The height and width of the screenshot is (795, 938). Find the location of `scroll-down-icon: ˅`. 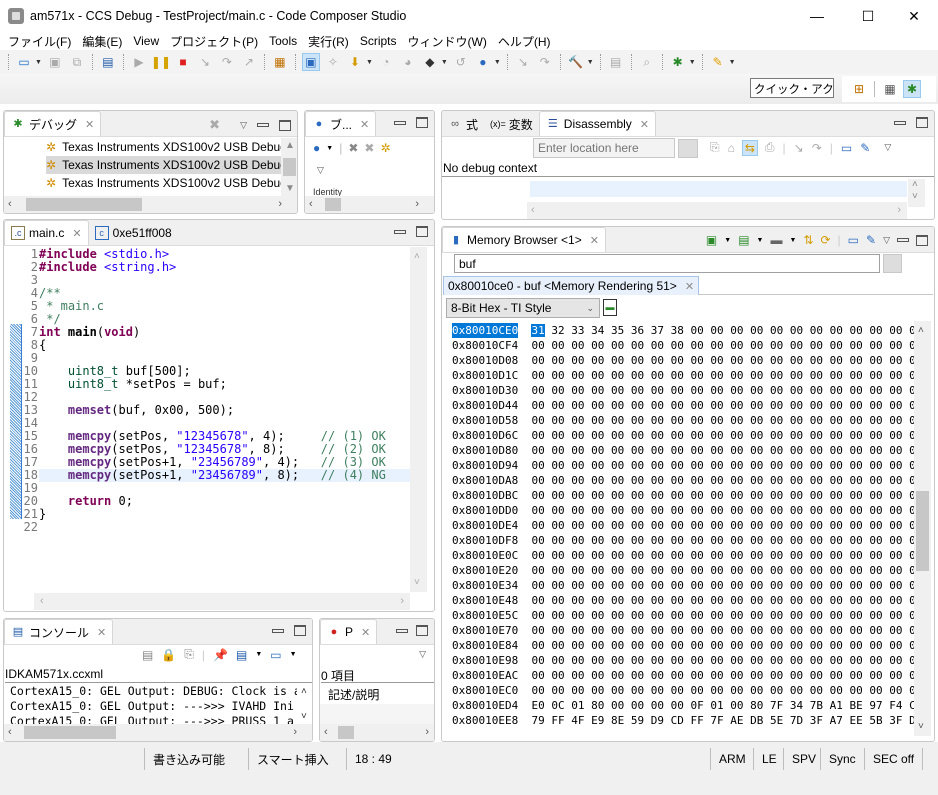

scroll-down-icon: ˅ is located at coordinates (915, 196).